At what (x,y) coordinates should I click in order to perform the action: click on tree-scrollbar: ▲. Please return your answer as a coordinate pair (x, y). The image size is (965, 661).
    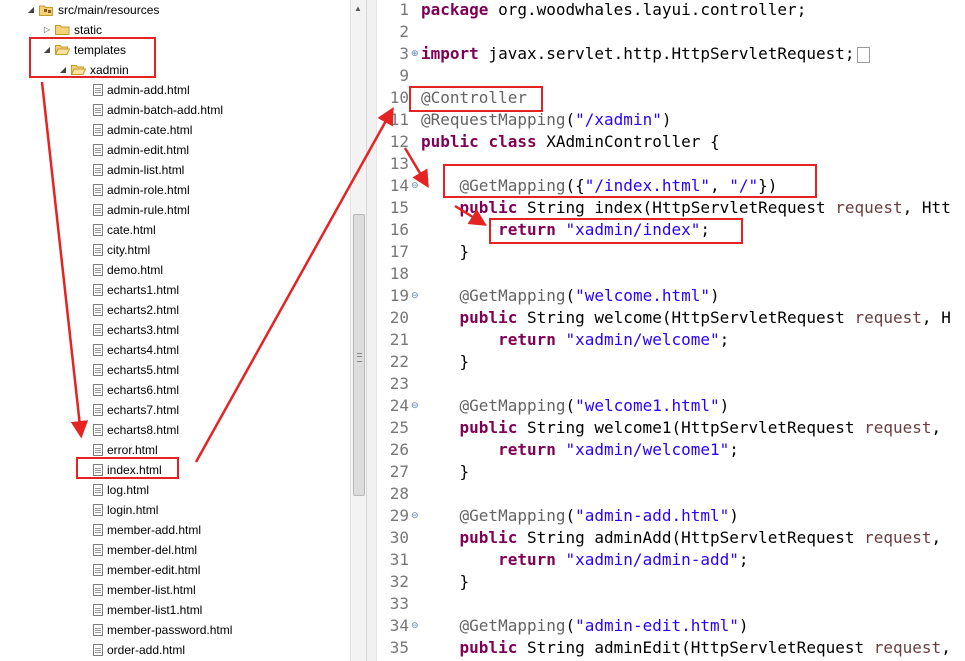
    Looking at the image, I should click on (358, 330).